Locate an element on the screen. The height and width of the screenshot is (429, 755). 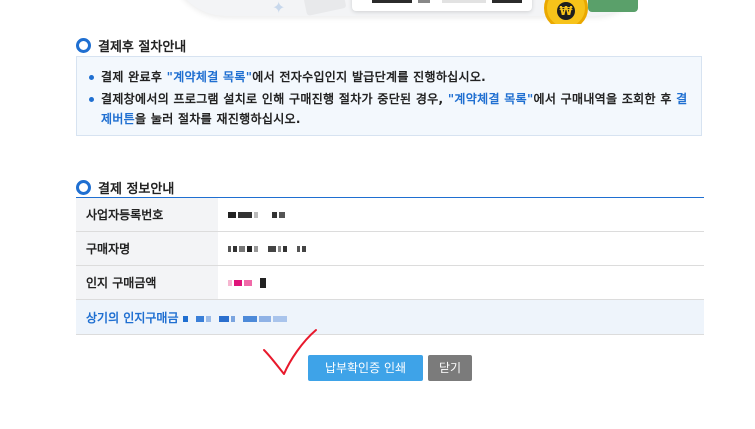
stamp-amount-value-masked is located at coordinates (461, 282).